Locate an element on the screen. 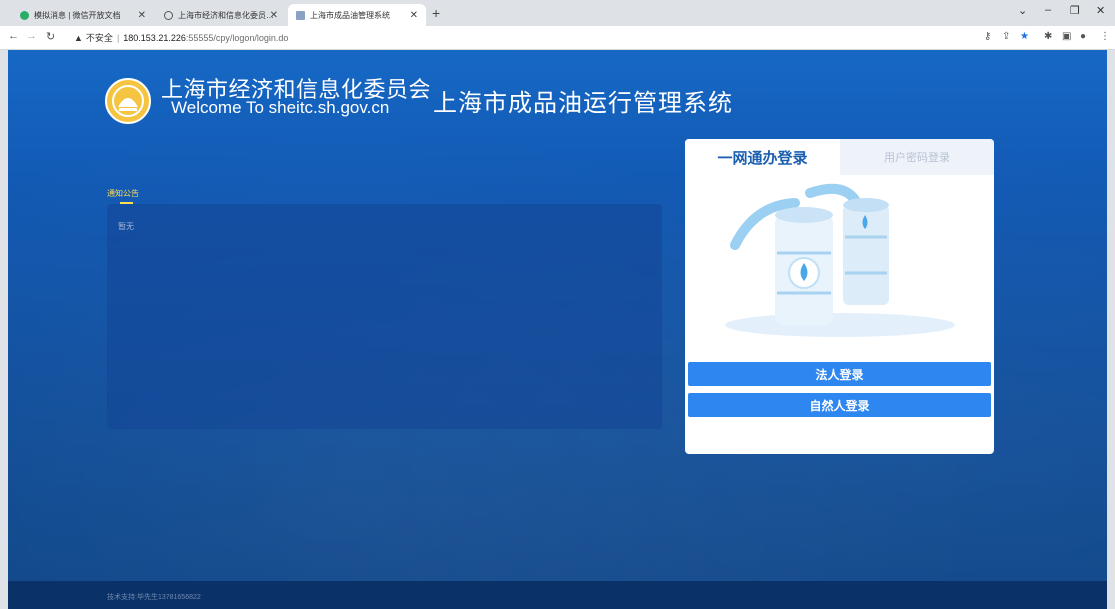 The height and width of the screenshot is (609, 1115). page-favicon-icon is located at coordinates (300, 15).